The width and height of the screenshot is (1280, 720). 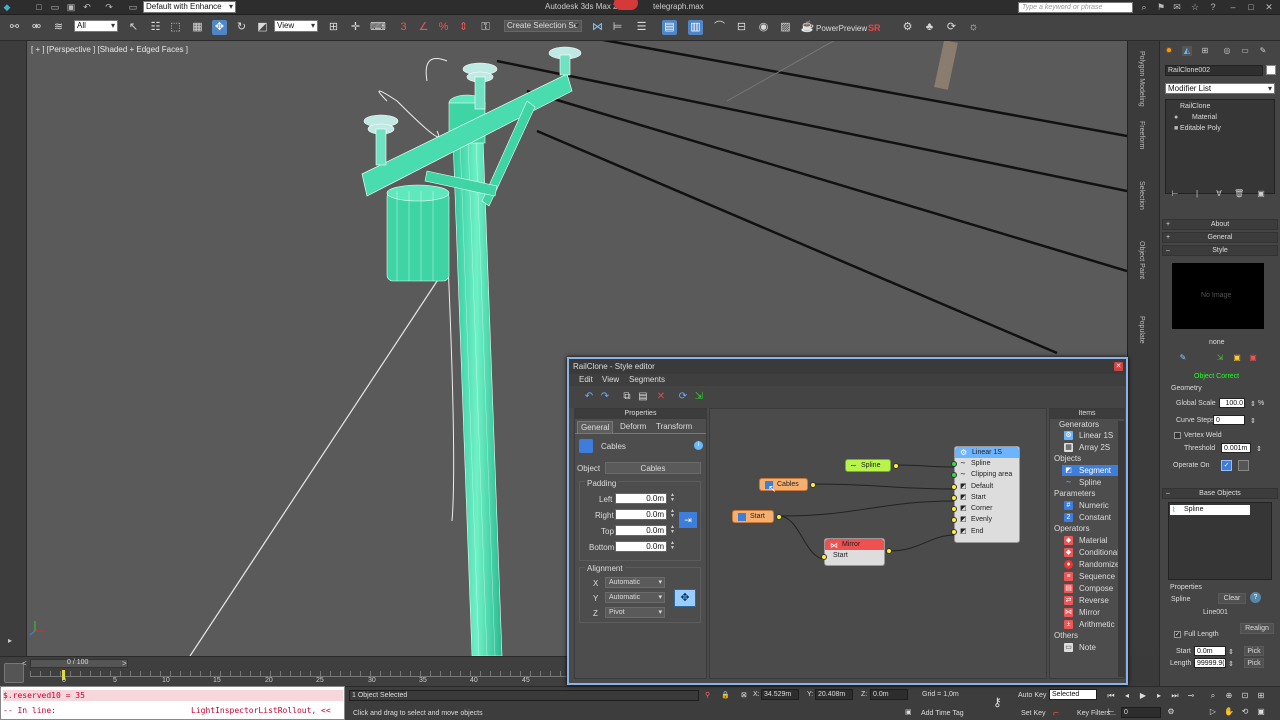 What do you see at coordinates (951, 27) in the screenshot?
I see `refresh-tool-icon: ⟳` at bounding box center [951, 27].